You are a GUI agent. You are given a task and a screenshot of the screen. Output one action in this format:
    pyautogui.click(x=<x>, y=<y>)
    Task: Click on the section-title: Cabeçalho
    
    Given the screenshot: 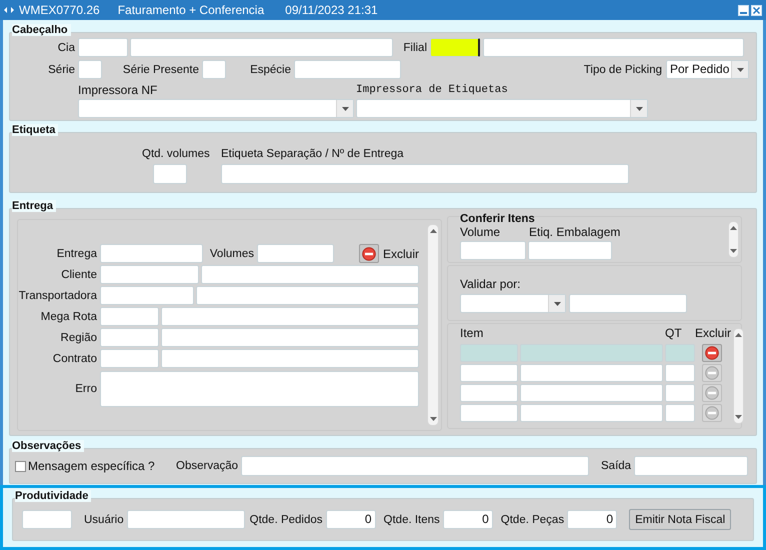 What is the action you would take?
    pyautogui.click(x=41, y=30)
    